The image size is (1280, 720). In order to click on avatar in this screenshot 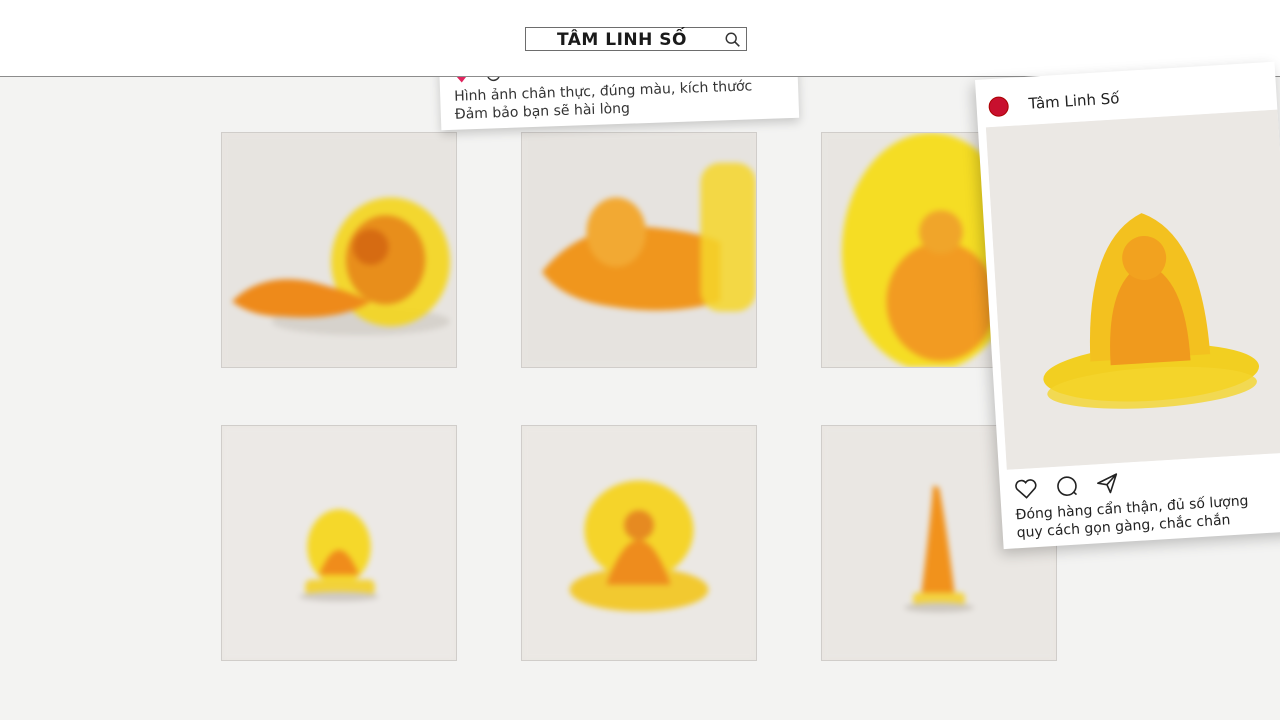, I will do `click(999, 107)`.